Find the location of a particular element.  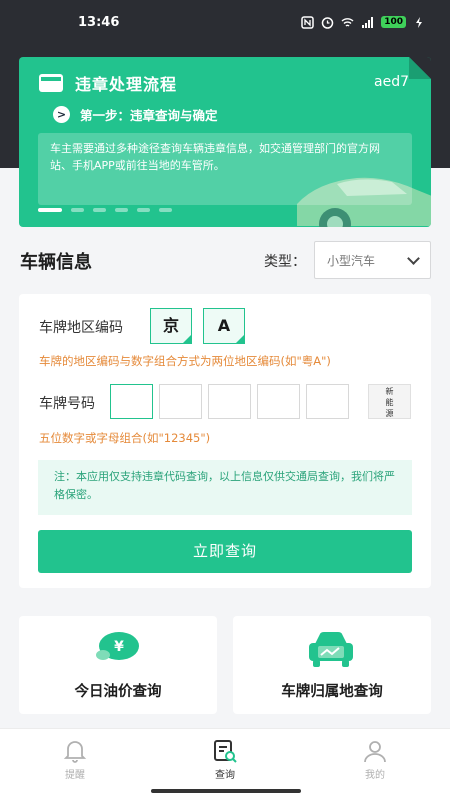

new-energy-toggle: 新 能 源 is located at coordinates (389, 401).